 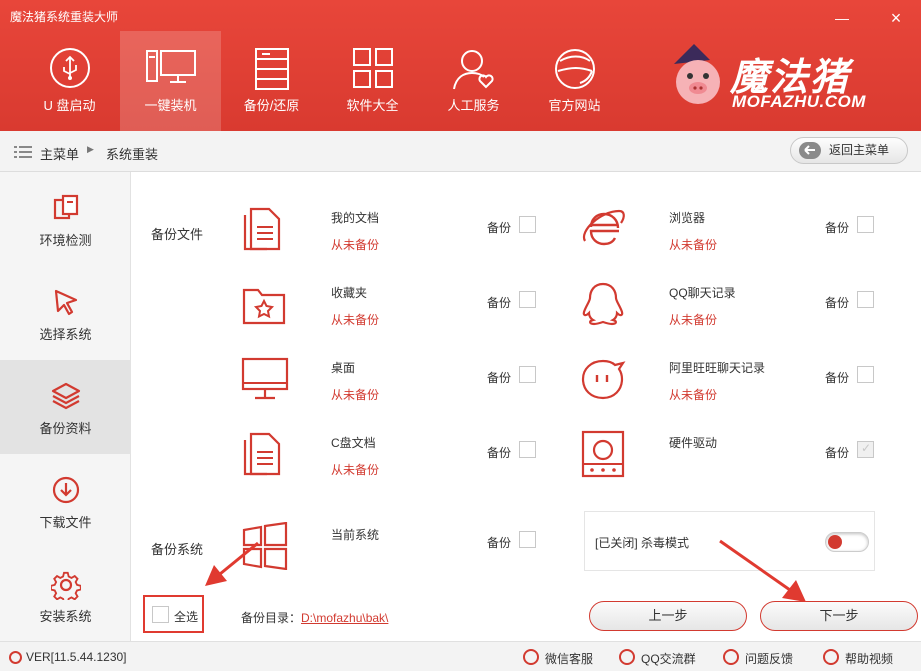 I want to click on cursor-icon, so click(x=65, y=302).